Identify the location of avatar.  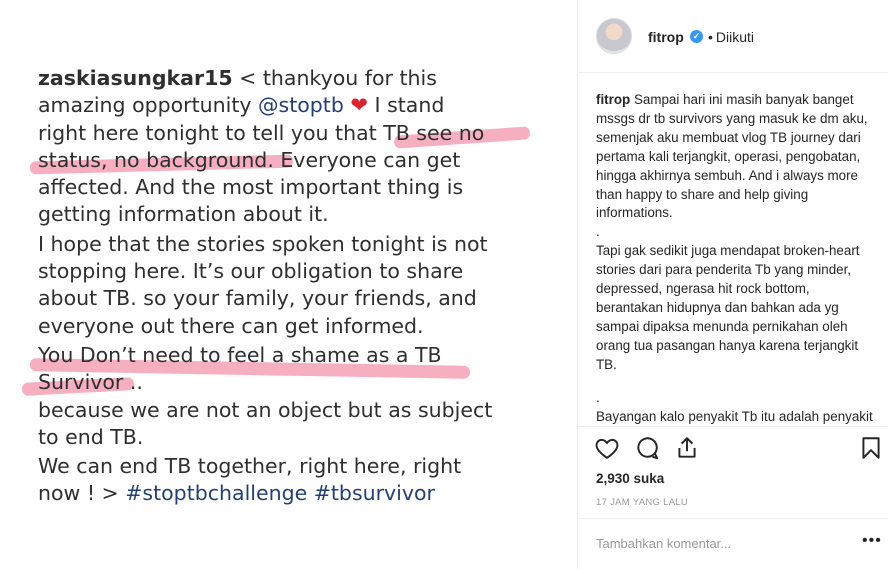
(614, 36).